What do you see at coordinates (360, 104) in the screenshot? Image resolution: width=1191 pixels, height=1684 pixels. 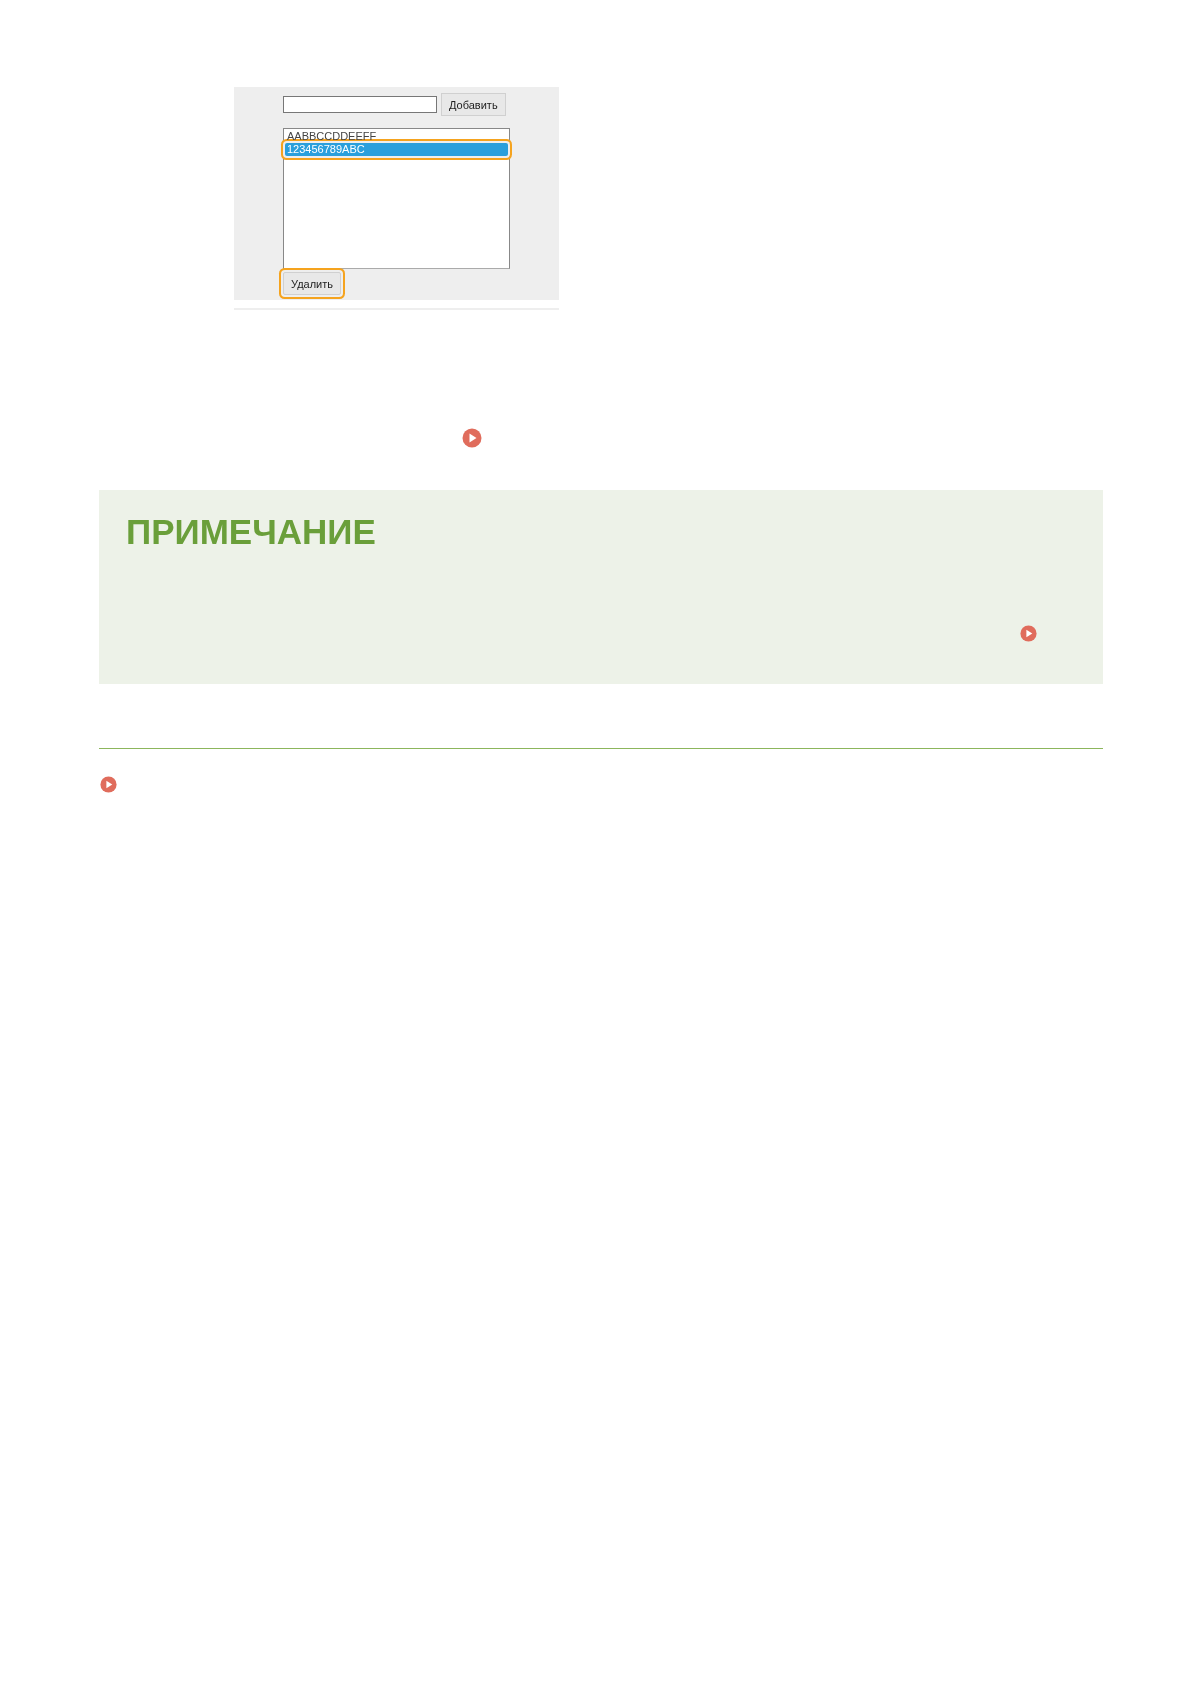 I see `input-field` at bounding box center [360, 104].